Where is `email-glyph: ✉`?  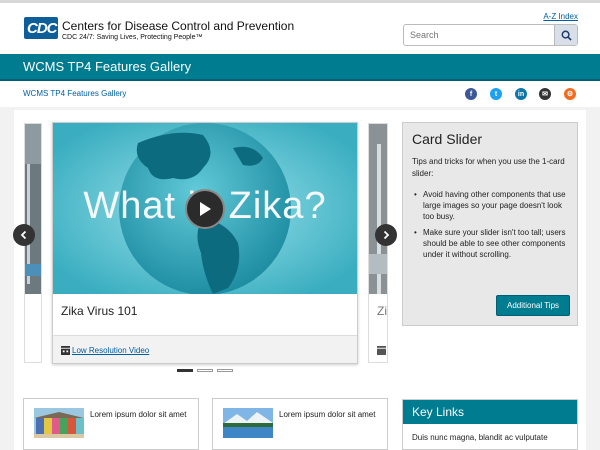
email-glyph: ✉ is located at coordinates (545, 94).